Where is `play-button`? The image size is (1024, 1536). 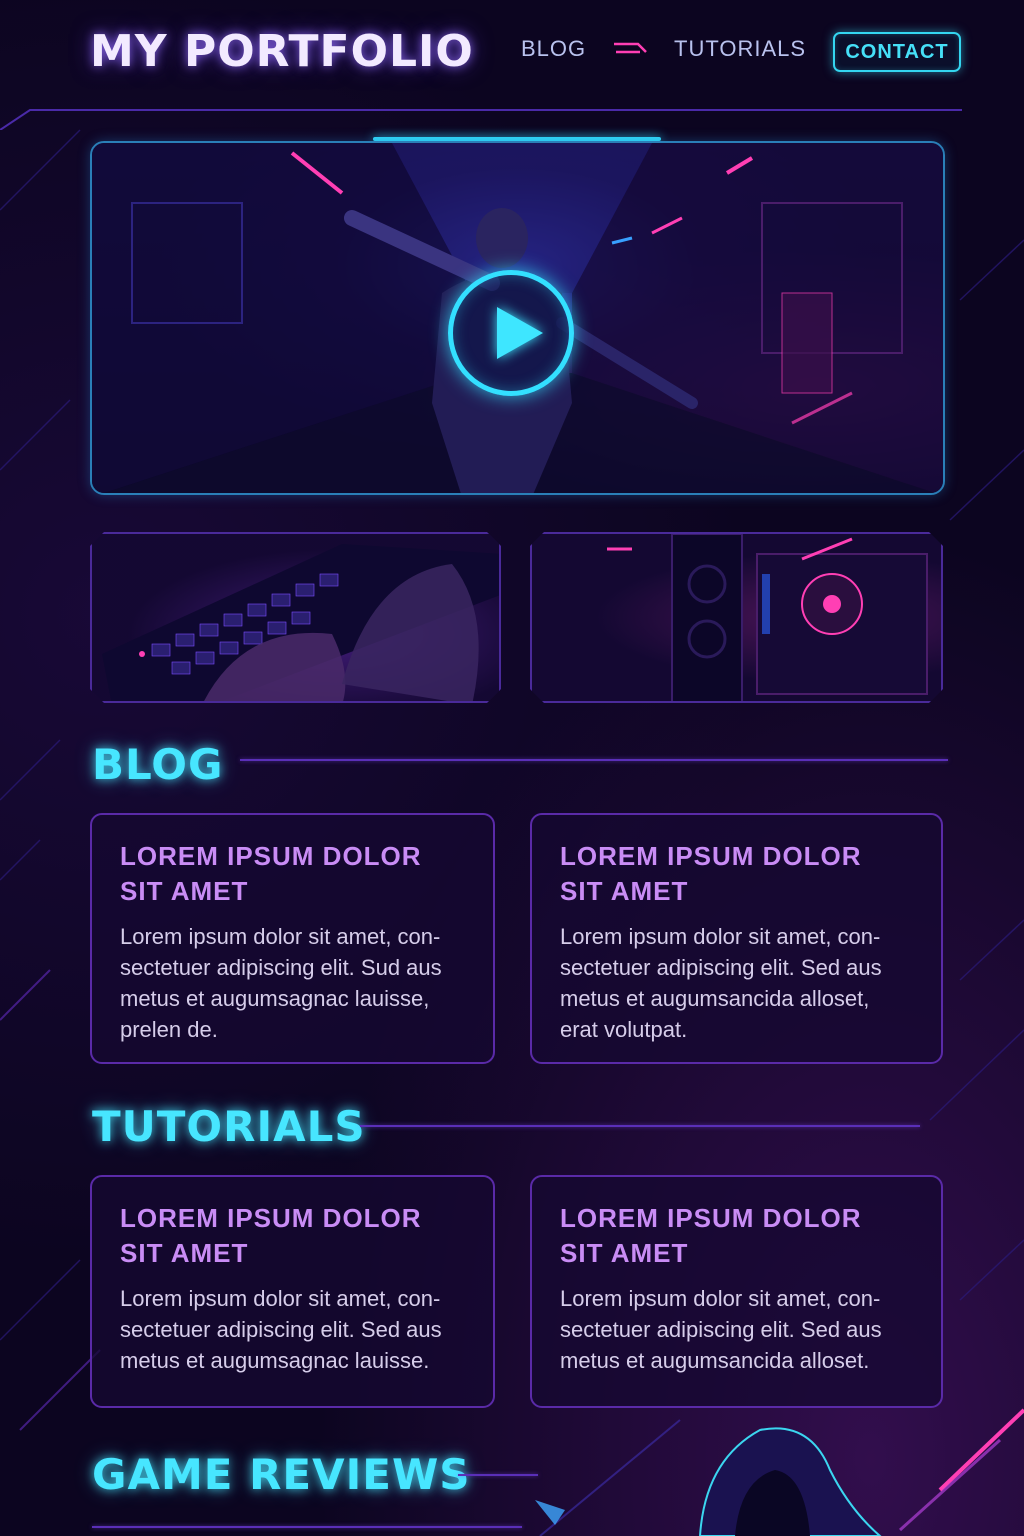
play-button is located at coordinates (511, 333).